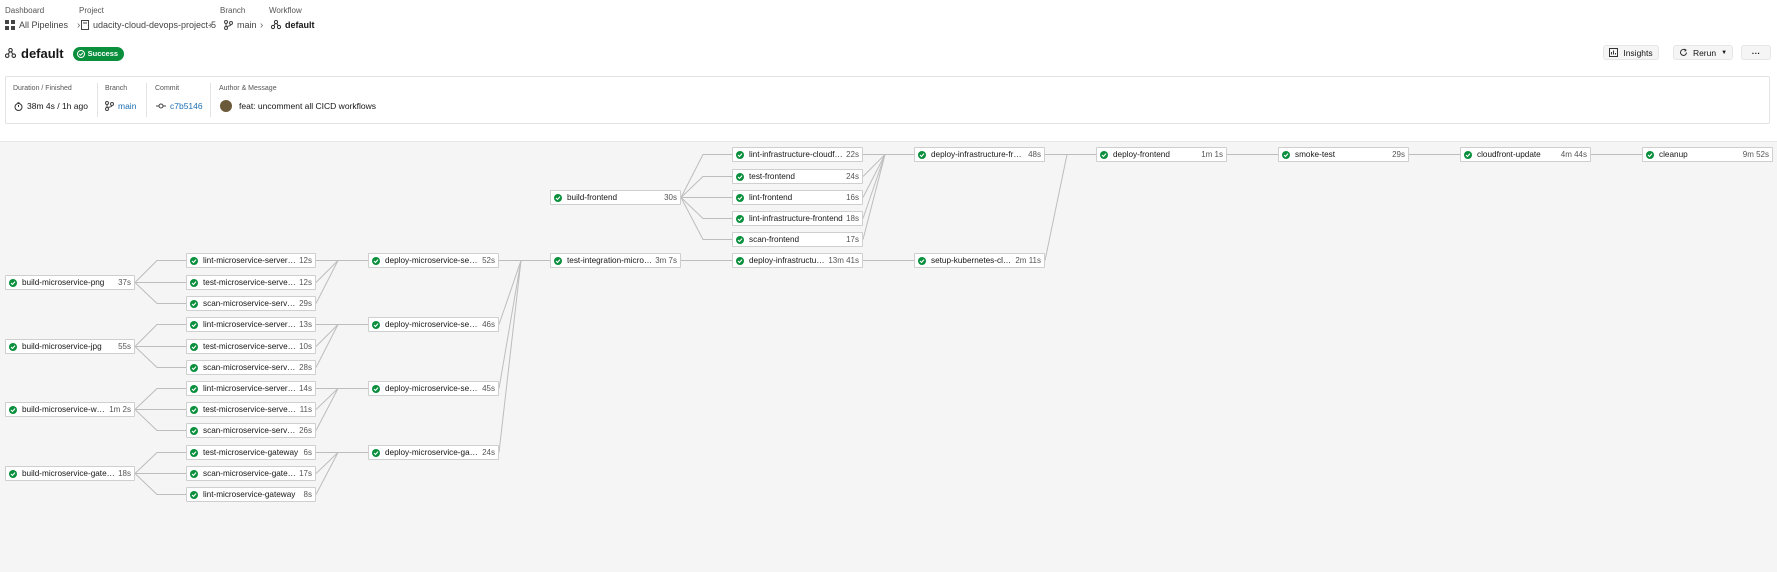 The height and width of the screenshot is (572, 1777). Describe the element at coordinates (666, 260) in the screenshot. I see `job-duration: 3m 7s` at that location.